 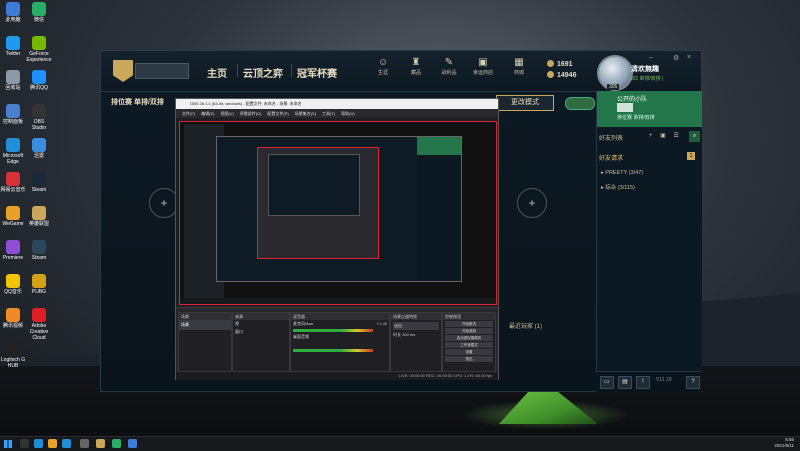 I want to click on change-mode-button: 更改模式, so click(x=525, y=103).